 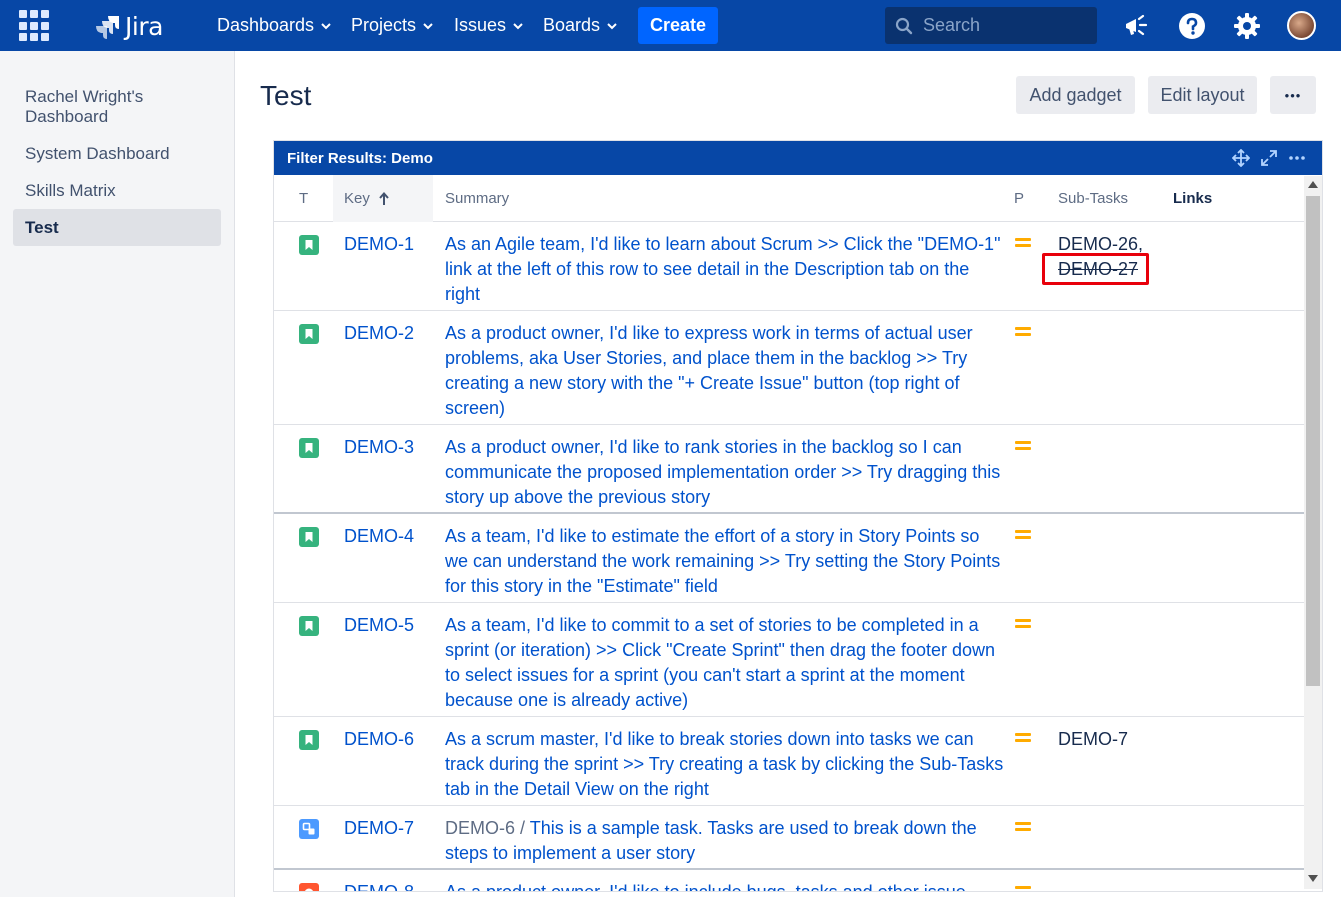 What do you see at coordinates (384, 25) in the screenshot?
I see `nav-projects-label: Projects` at bounding box center [384, 25].